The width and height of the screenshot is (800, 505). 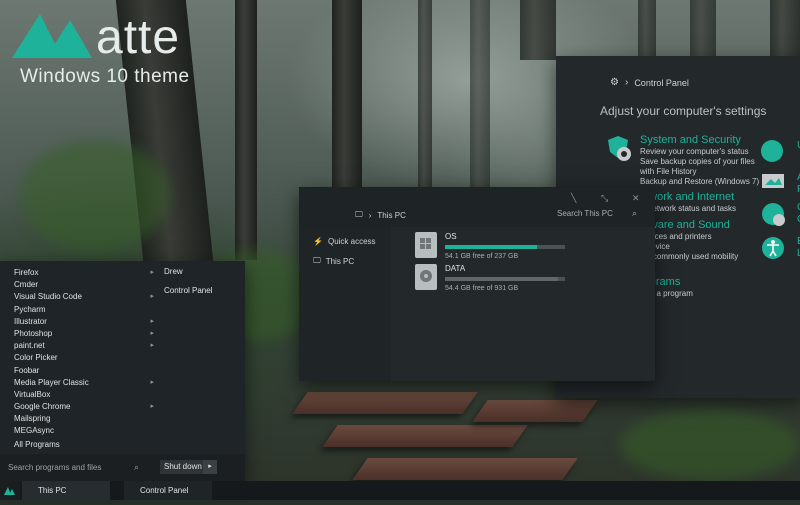 I want to click on cp-category-ease-of-access: E L, so click(x=780, y=251).